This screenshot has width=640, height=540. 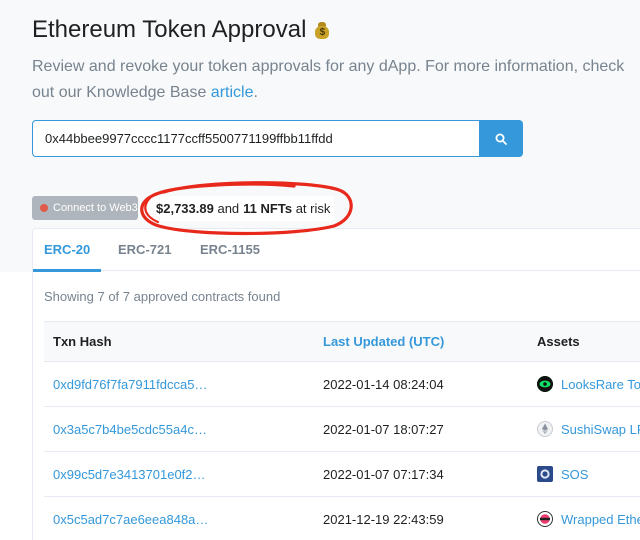 What do you see at coordinates (600, 429) in the screenshot?
I see `asset-name: SushiSwap LP` at bounding box center [600, 429].